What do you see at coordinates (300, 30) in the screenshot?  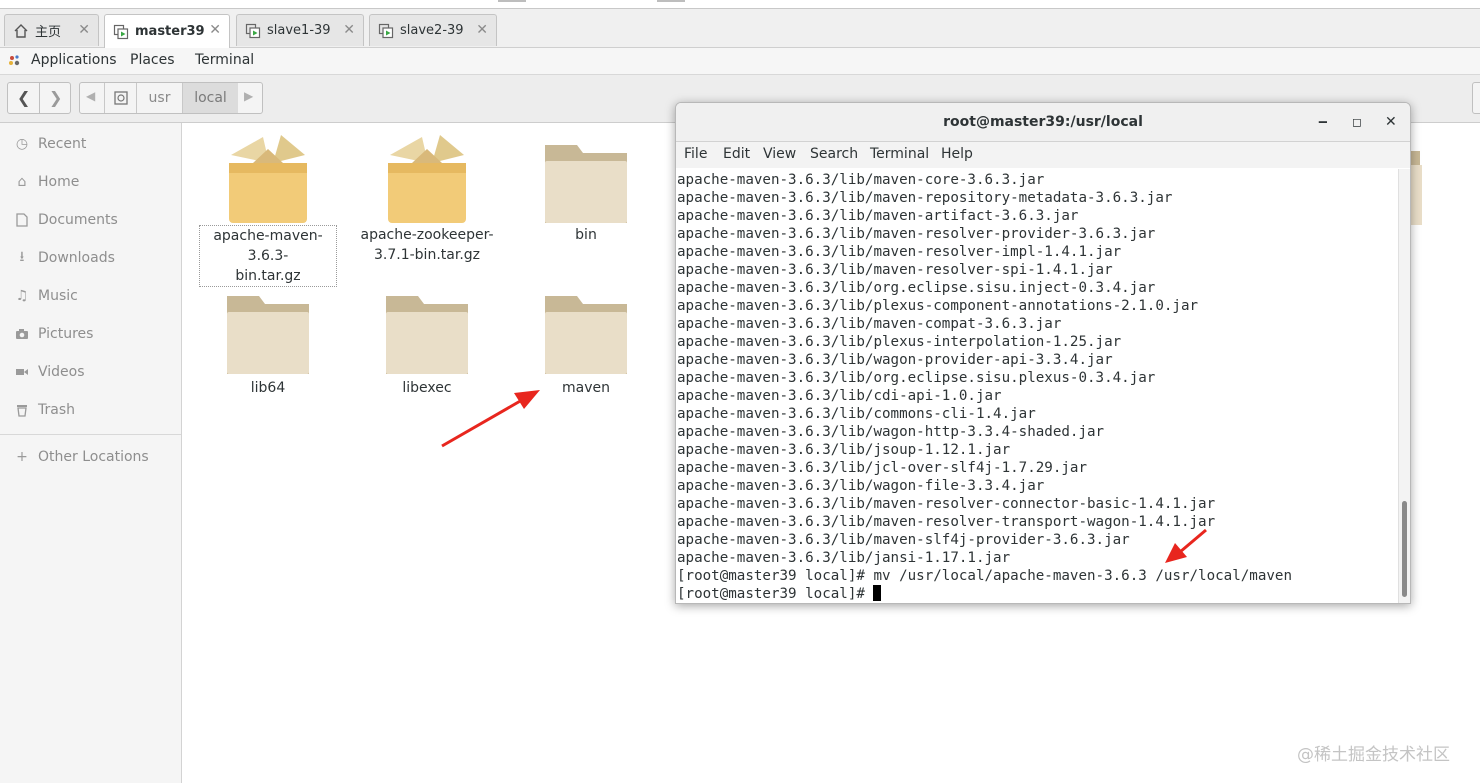 I see `vm-tab-slave1: slave1-39 ✕` at bounding box center [300, 30].